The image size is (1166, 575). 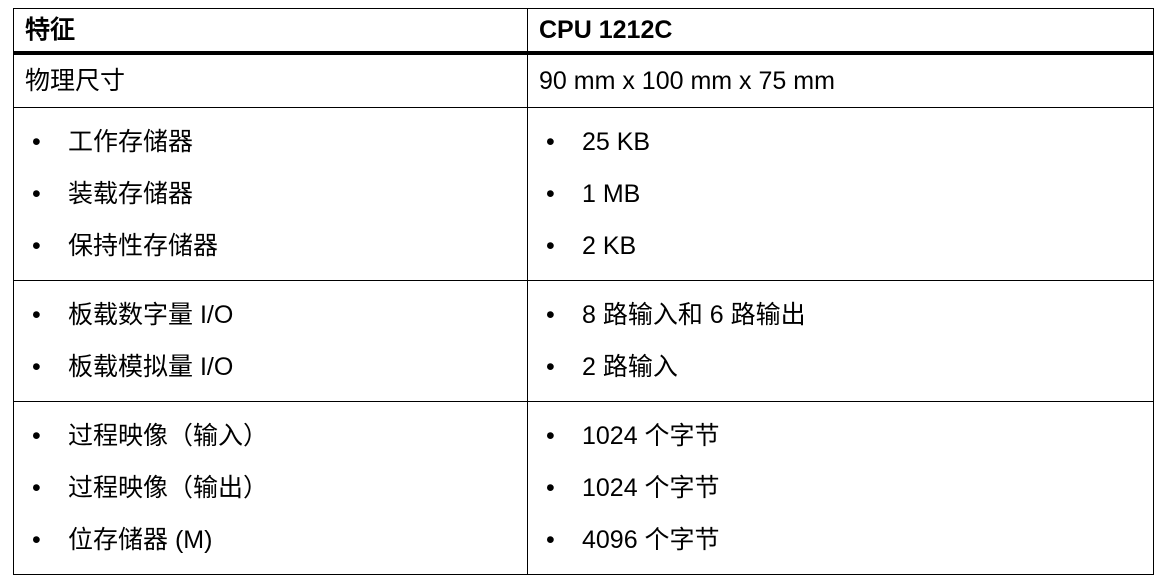 I want to click on value-process-image-input: 1024 个字节, so click(x=651, y=436).